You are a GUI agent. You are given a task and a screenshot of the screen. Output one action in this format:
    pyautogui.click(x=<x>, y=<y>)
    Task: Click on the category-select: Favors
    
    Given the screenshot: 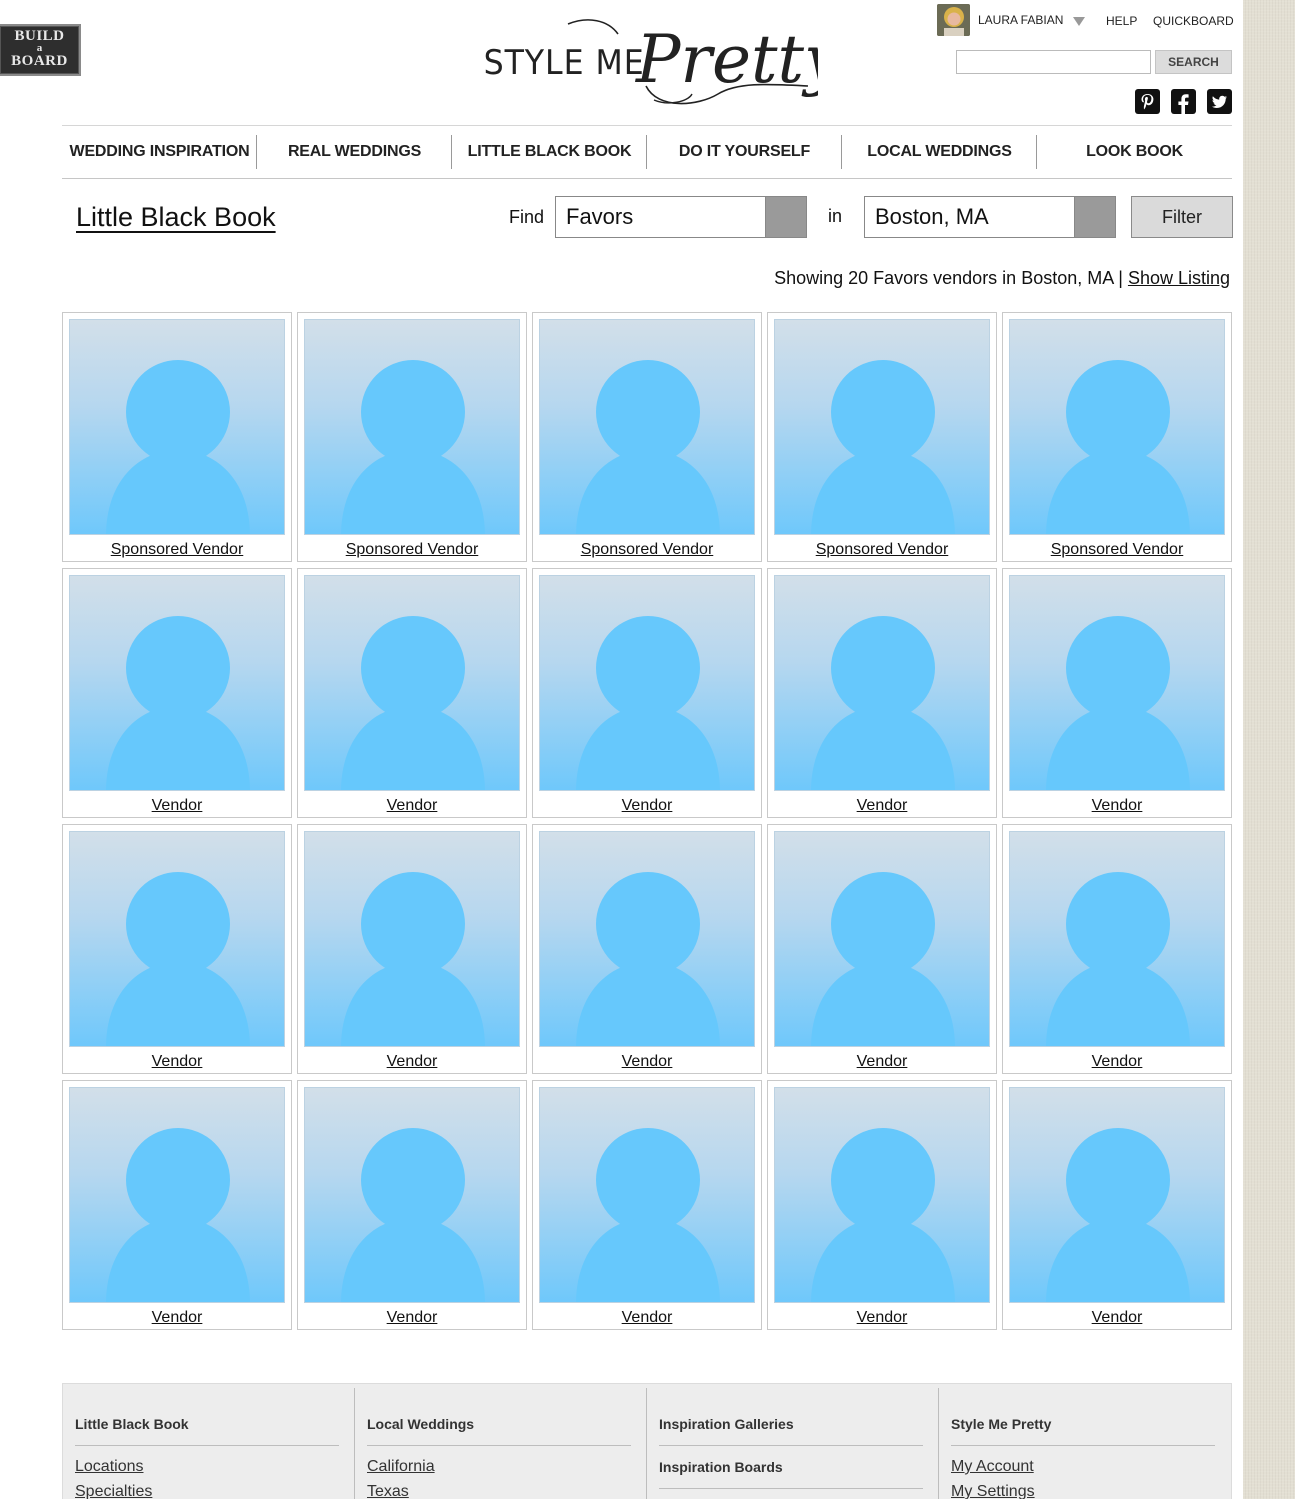 What is the action you would take?
    pyautogui.click(x=681, y=217)
    